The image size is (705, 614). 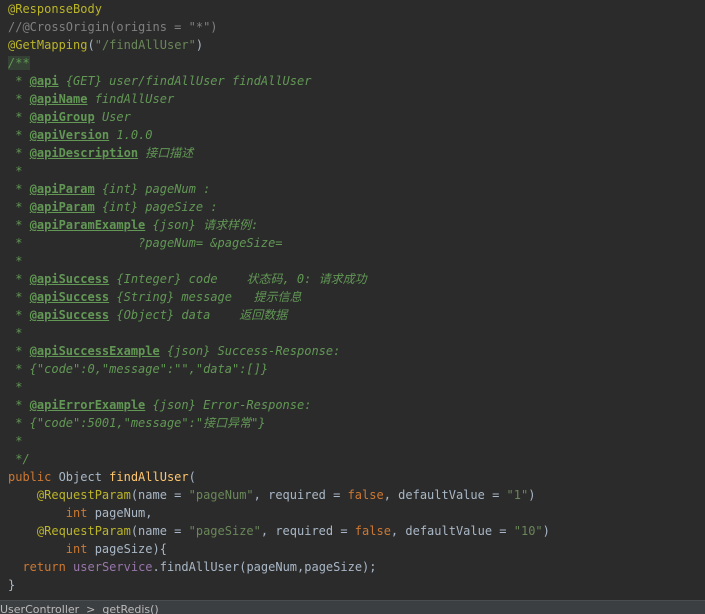 What do you see at coordinates (356, 225) in the screenshot?
I see `code-line: * @apiParamExample {json} 请求样例:` at bounding box center [356, 225].